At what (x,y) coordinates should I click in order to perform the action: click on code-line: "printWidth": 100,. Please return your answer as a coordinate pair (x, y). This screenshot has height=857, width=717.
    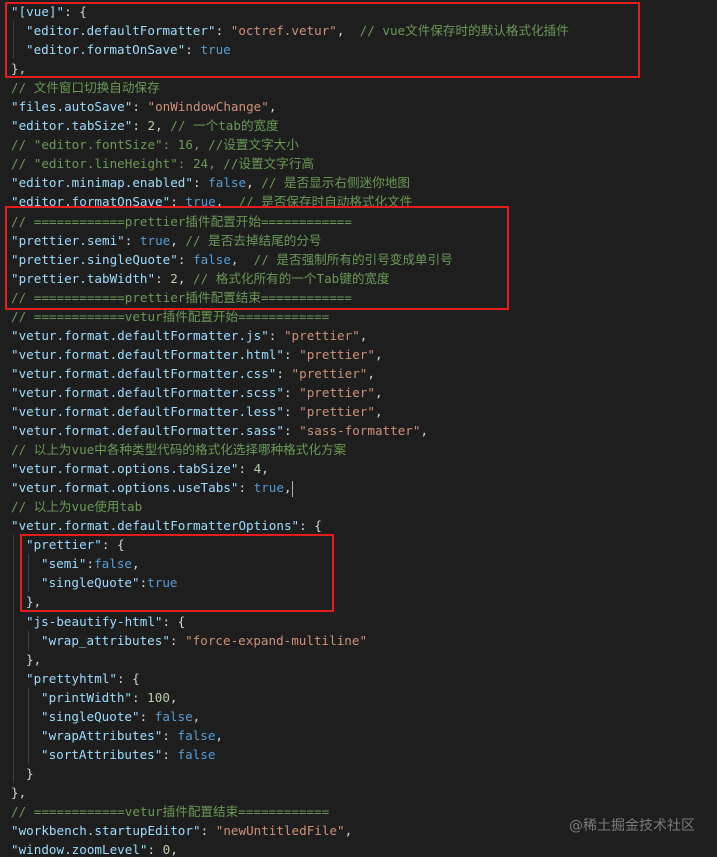
    Looking at the image, I should click on (358, 697).